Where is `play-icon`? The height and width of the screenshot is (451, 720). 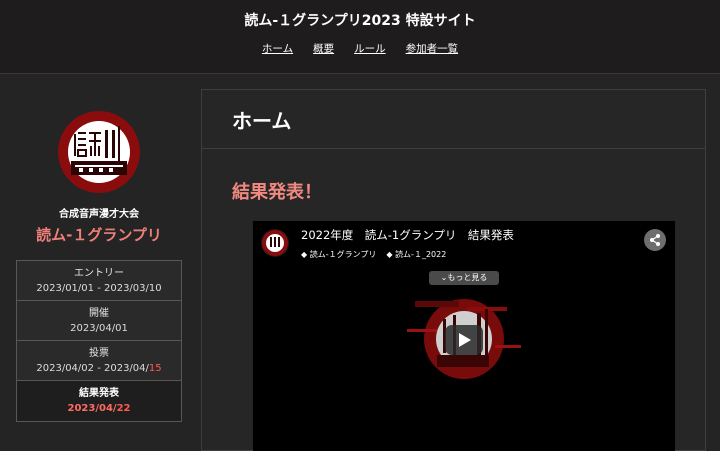 play-icon is located at coordinates (464, 340).